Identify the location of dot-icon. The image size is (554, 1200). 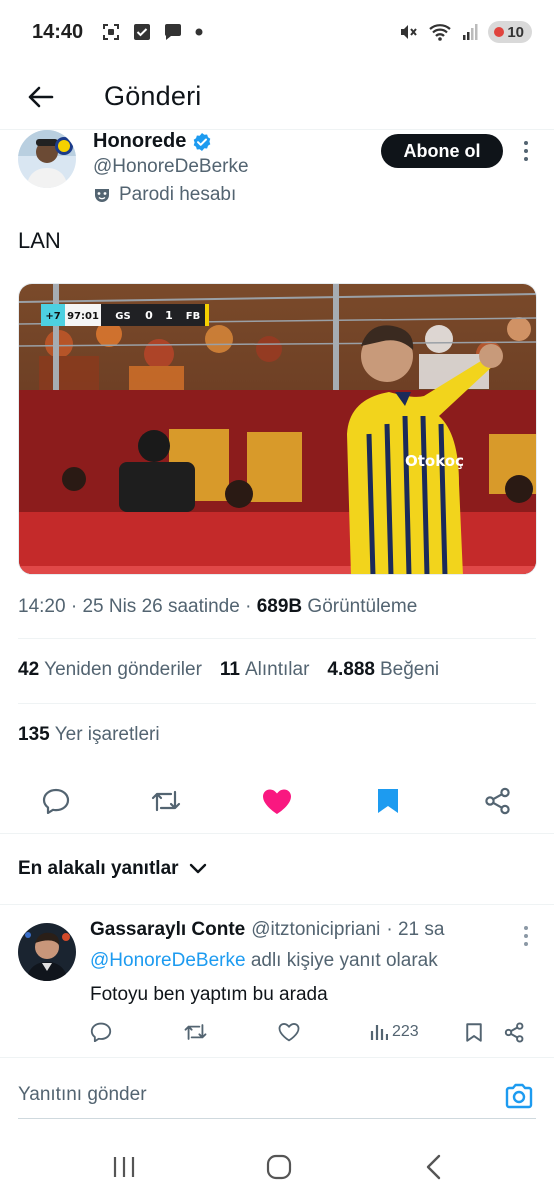
(199, 32).